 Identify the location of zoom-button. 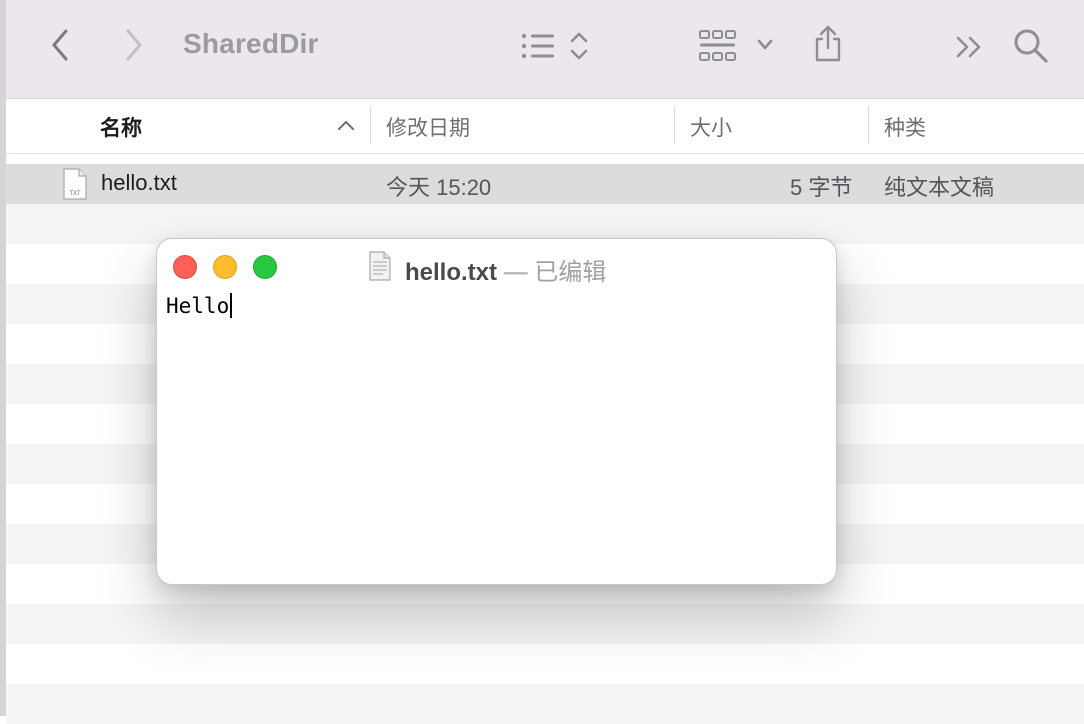
(265, 267).